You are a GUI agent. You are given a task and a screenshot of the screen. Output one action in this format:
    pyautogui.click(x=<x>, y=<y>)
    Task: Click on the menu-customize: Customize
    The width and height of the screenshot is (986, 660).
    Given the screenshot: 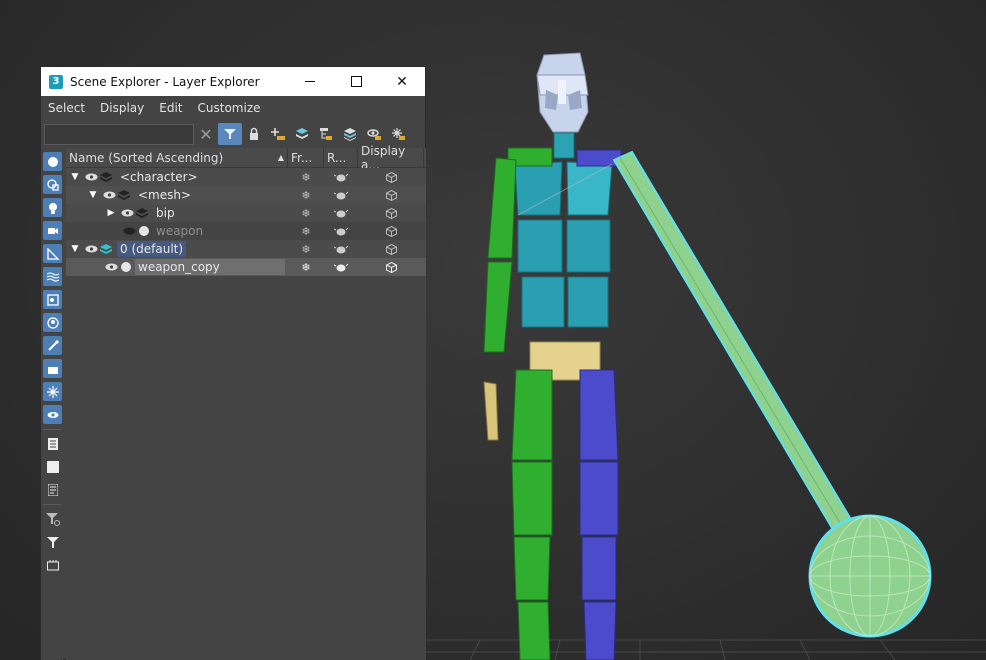 What is the action you would take?
    pyautogui.click(x=229, y=108)
    